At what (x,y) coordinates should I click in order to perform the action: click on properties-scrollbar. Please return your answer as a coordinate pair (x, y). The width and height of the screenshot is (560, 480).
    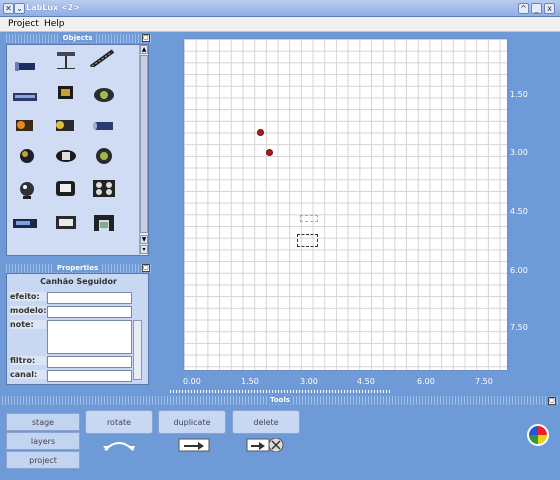
    Looking at the image, I should click on (137, 350).